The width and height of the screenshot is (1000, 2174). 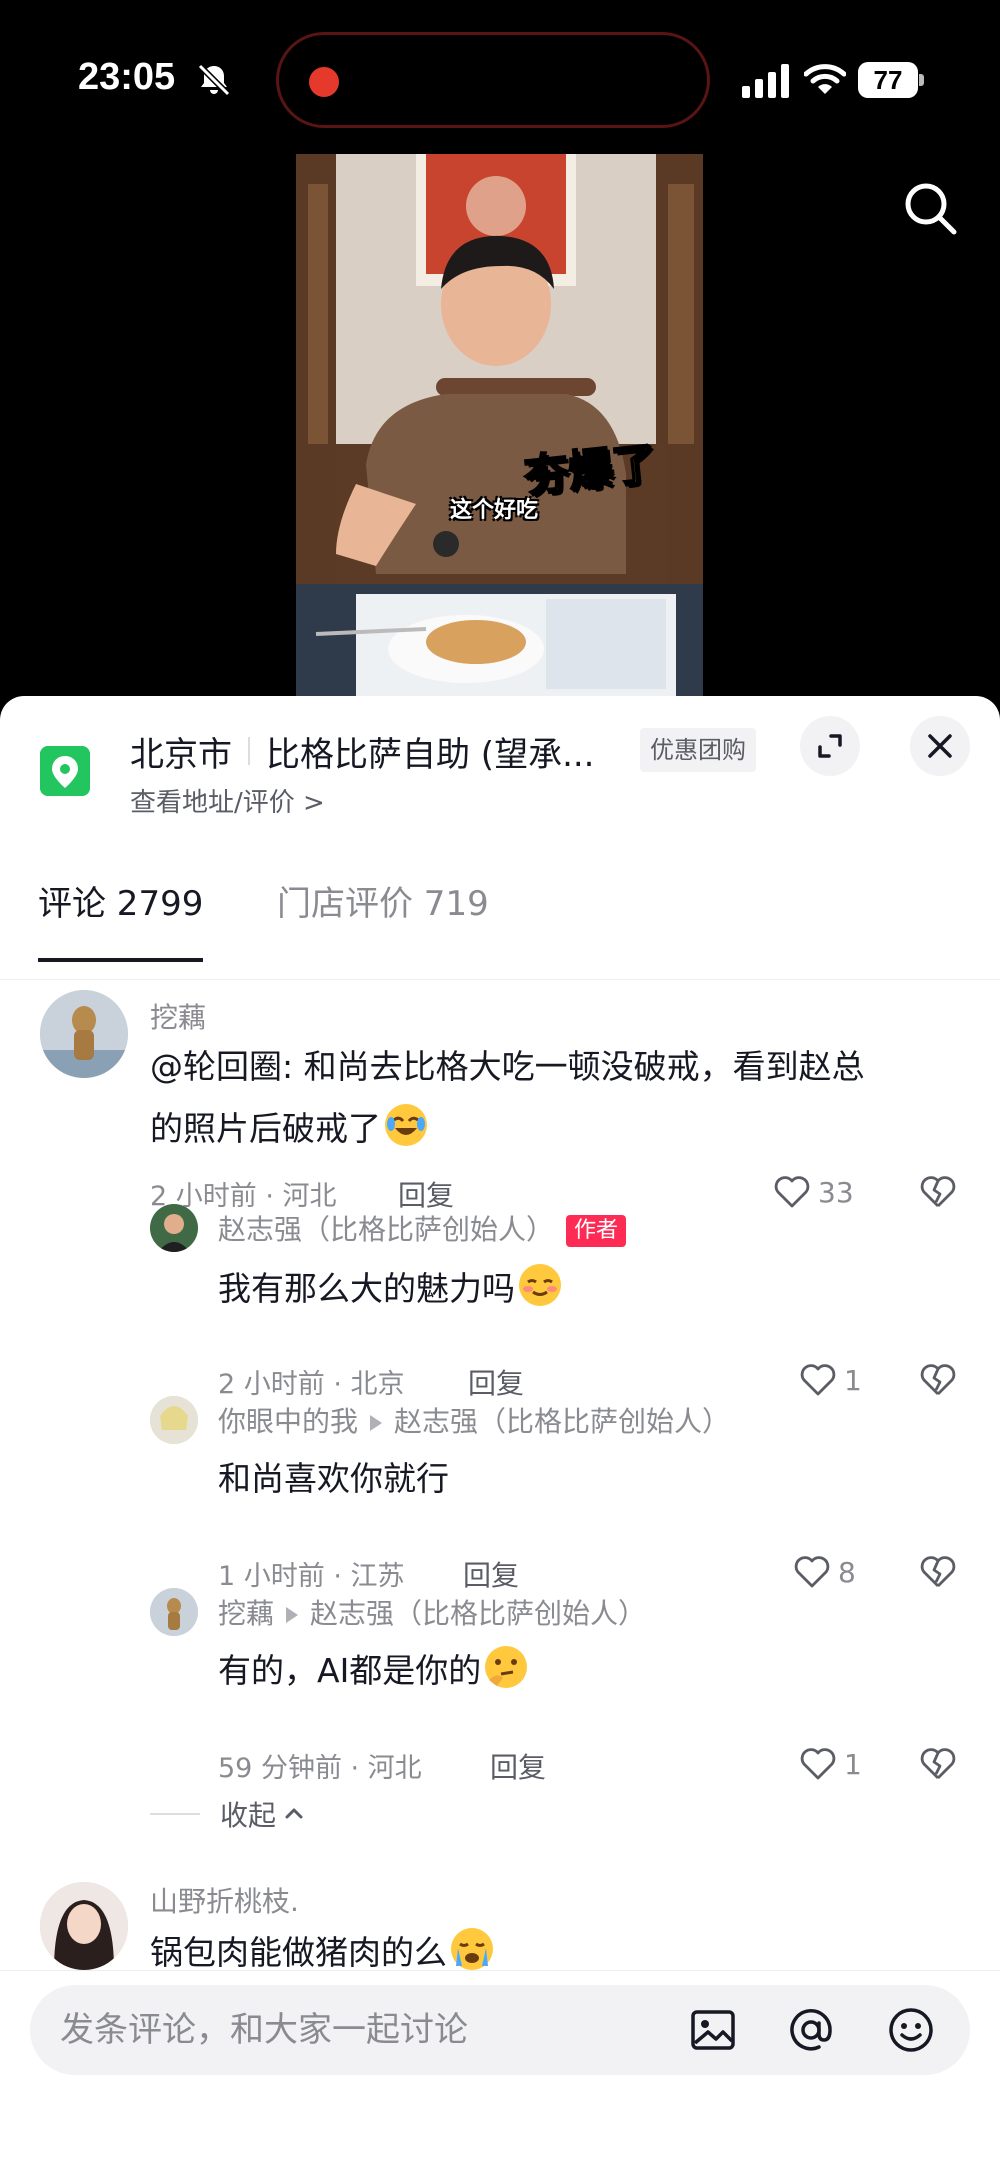 I want to click on battery-level: 77, so click(x=888, y=80).